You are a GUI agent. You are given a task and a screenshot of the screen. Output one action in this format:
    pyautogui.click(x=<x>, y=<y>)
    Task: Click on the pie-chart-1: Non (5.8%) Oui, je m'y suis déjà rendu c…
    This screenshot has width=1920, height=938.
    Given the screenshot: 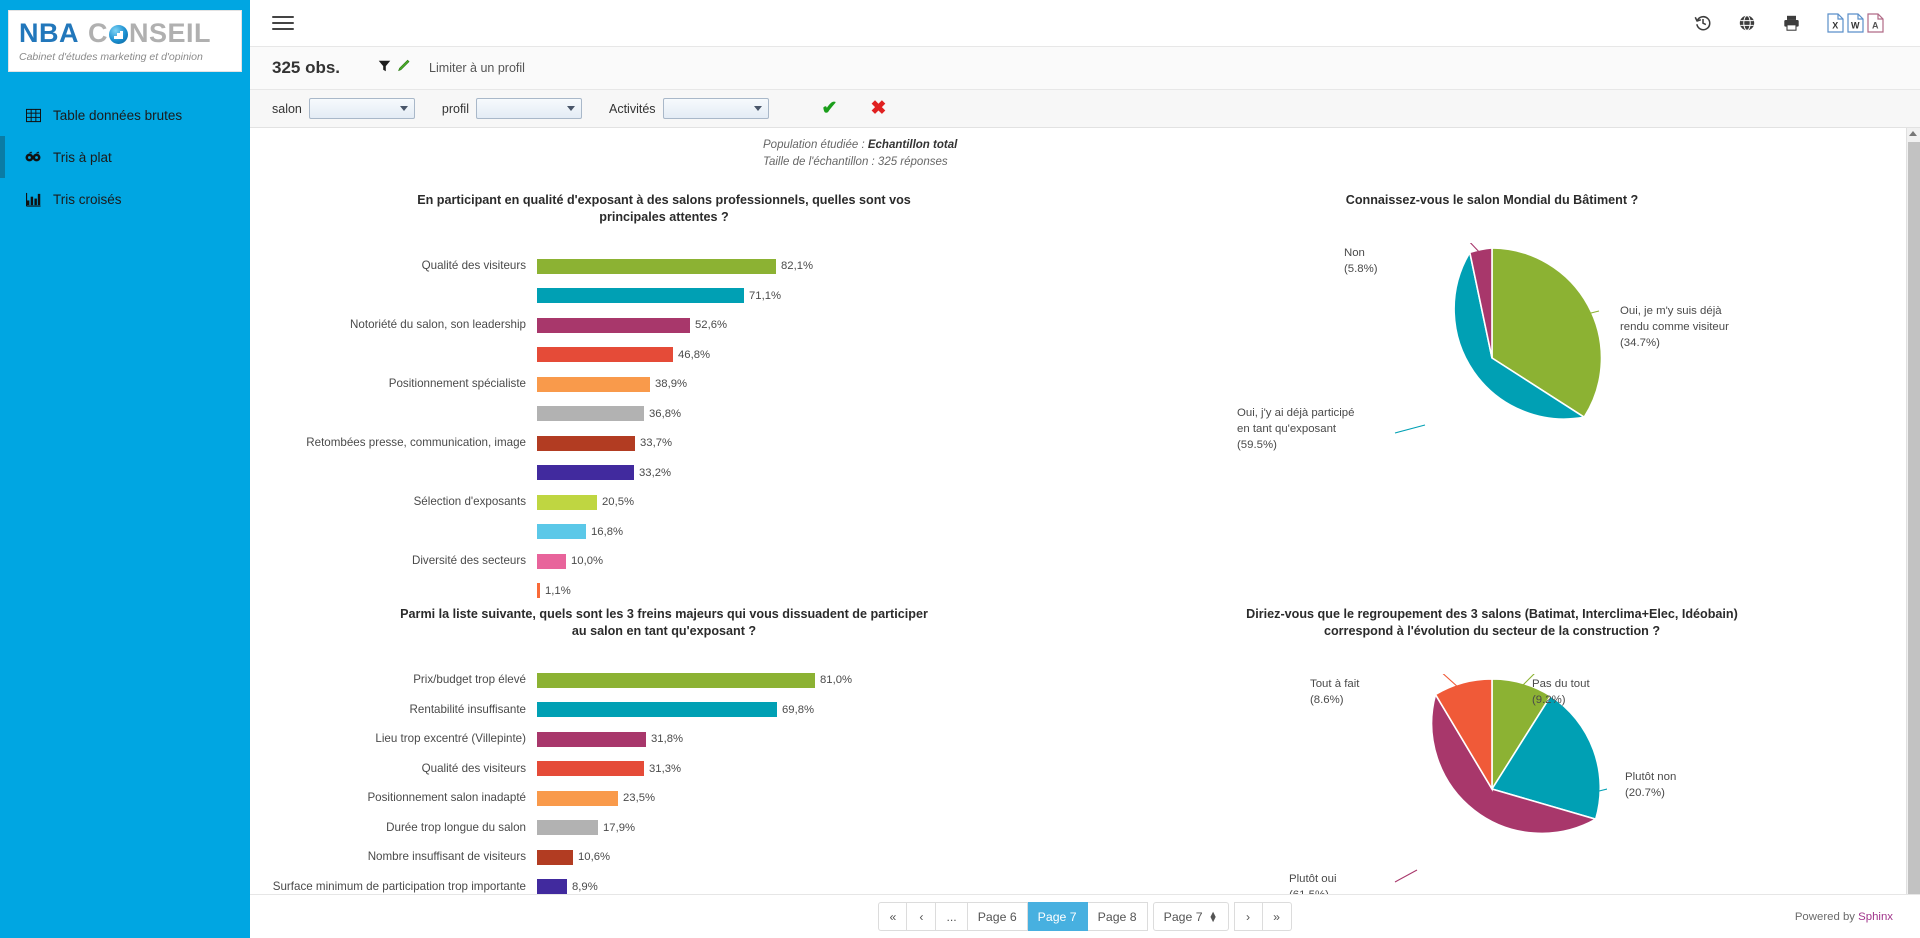 What is the action you would take?
    pyautogui.click(x=1492, y=385)
    